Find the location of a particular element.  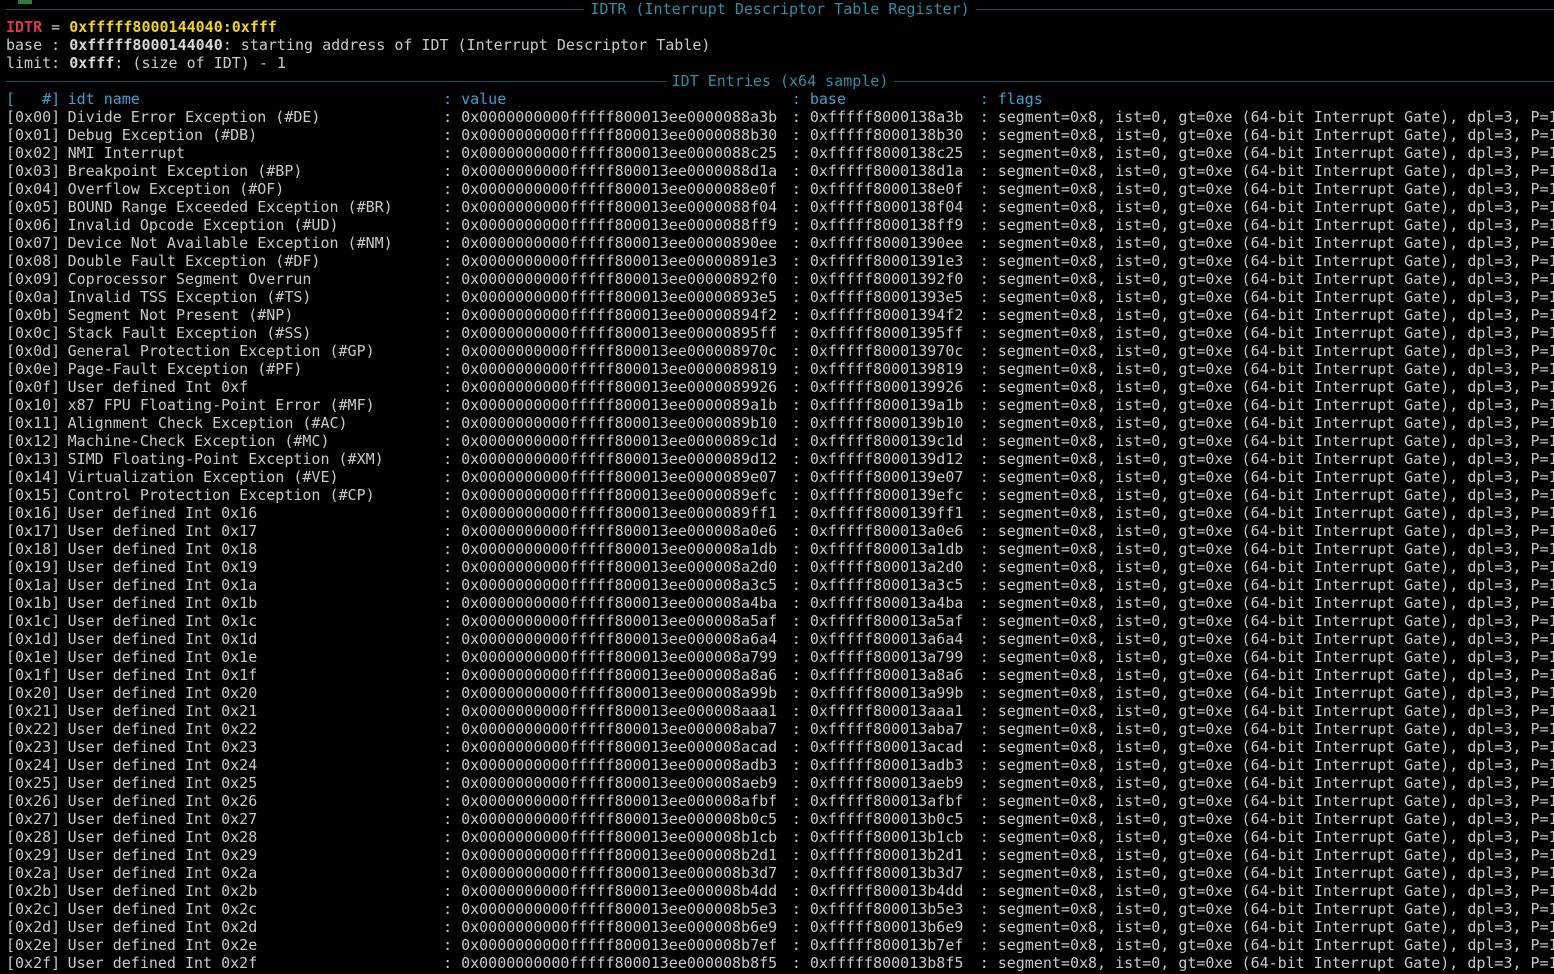

entry-base: 0xfffff8000138ff9 is located at coordinates (886, 225).